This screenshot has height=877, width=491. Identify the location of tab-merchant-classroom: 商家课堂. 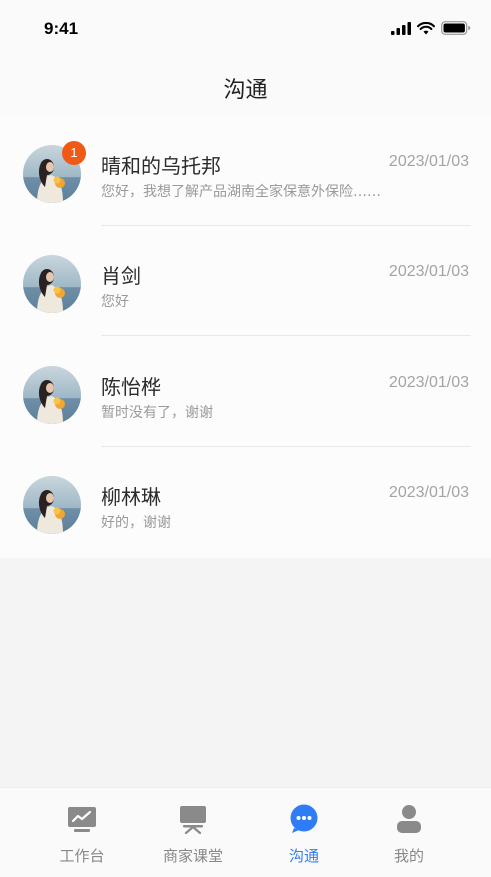
(193, 832).